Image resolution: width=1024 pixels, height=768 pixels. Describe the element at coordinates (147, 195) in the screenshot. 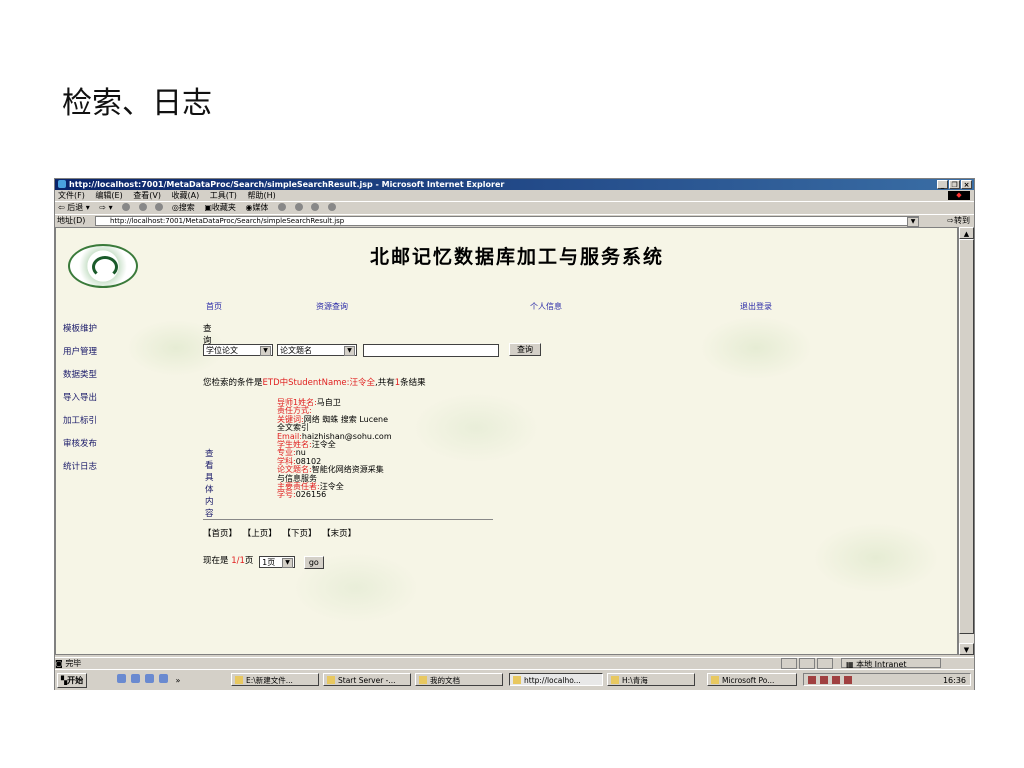

I see `menu-view: 查看(V)` at that location.